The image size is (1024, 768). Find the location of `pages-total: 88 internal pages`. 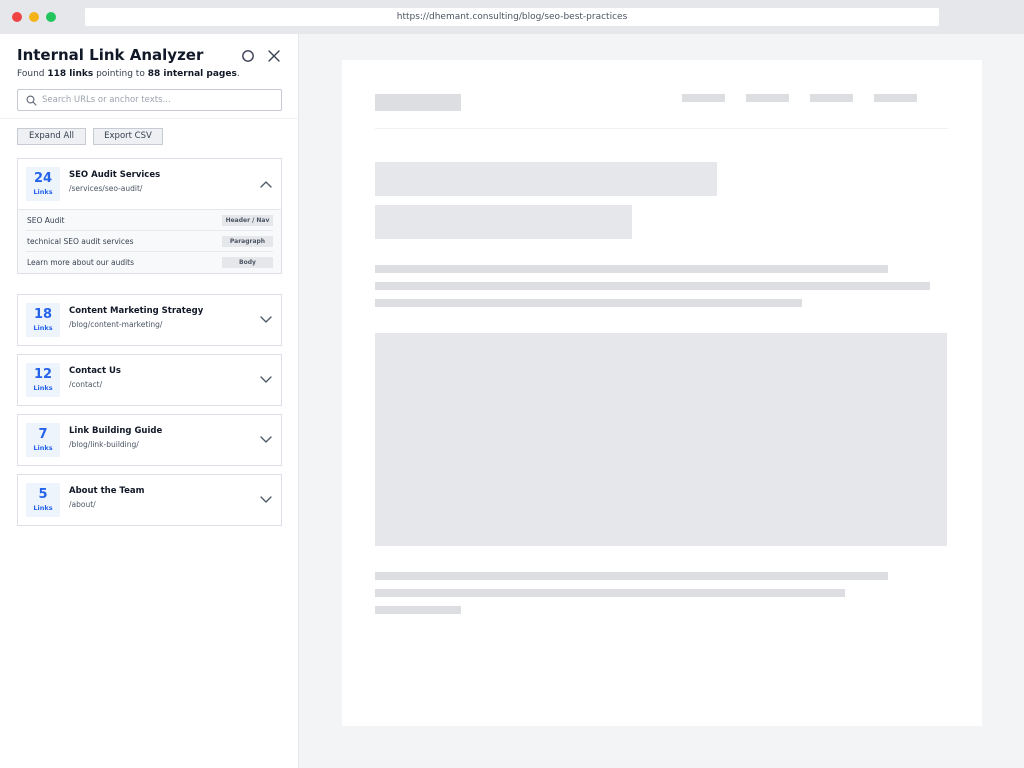

pages-total: 88 internal pages is located at coordinates (192, 74).